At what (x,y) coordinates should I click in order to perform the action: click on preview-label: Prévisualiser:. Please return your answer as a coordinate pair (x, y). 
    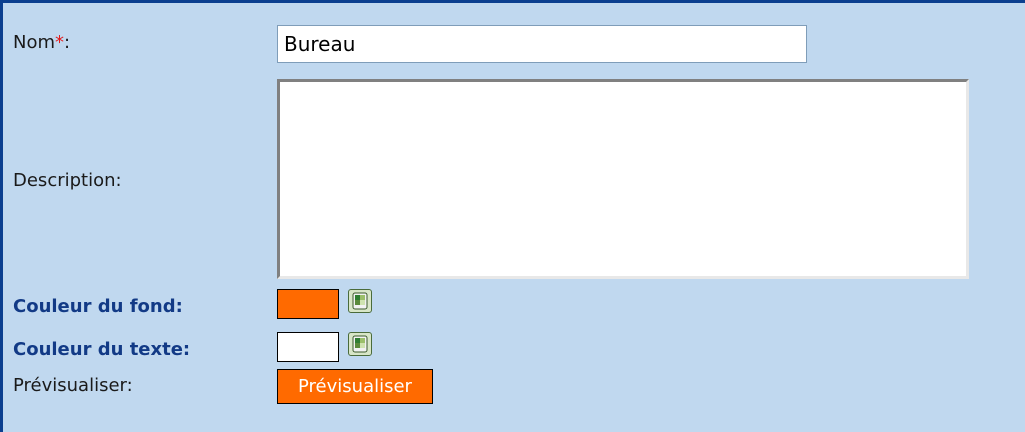
    Looking at the image, I should click on (73, 385).